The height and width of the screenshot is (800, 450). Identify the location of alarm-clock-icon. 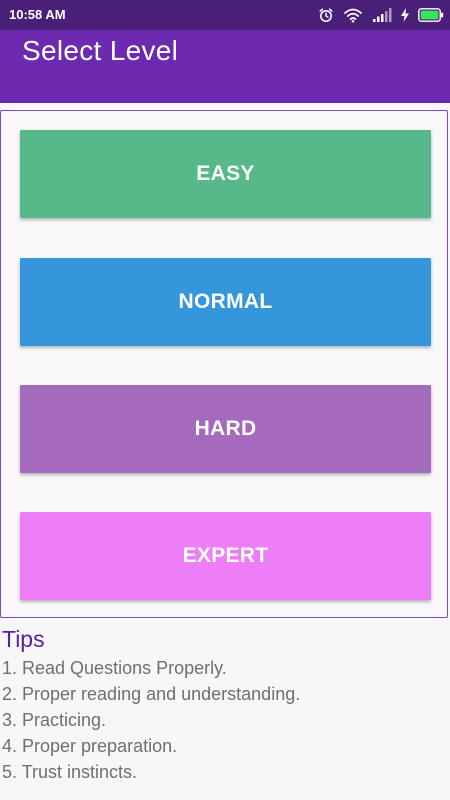
(326, 15).